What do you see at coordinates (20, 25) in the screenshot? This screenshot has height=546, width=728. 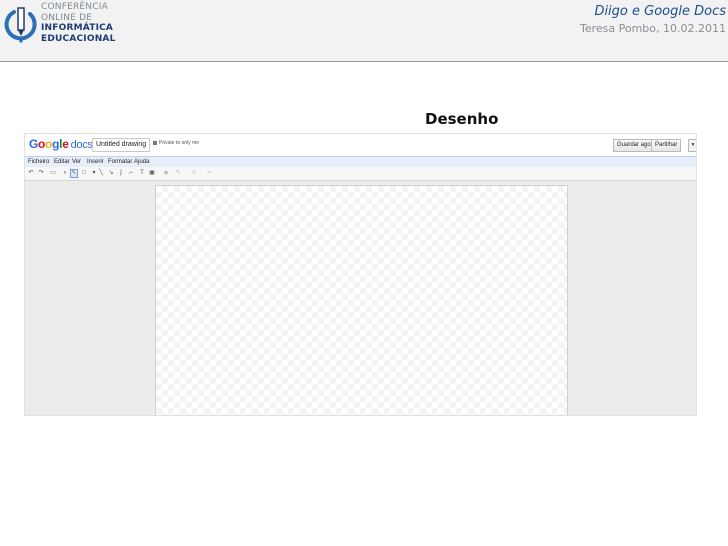 I see `pencil-logo-icon` at bounding box center [20, 25].